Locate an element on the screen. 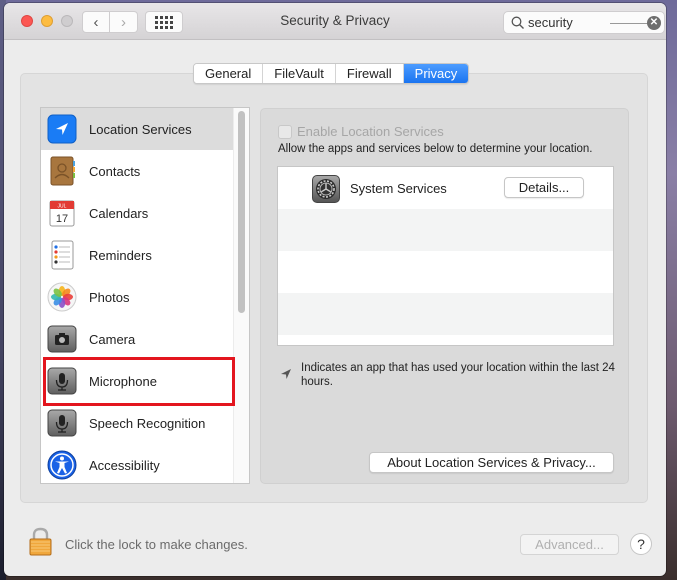 This screenshot has width=677, height=580. camera-icon is located at coordinates (62, 339).